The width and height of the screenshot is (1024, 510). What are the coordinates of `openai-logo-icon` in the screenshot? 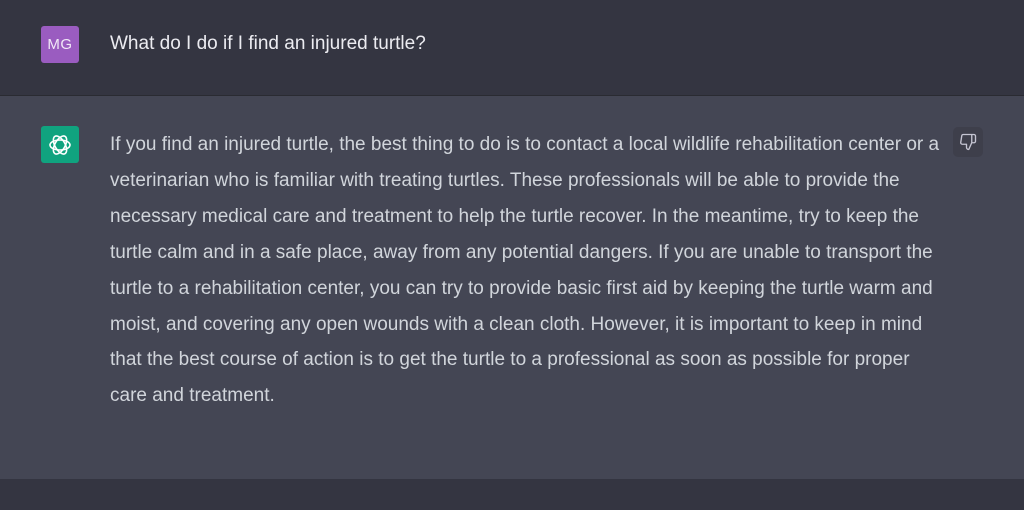 It's located at (60, 144).